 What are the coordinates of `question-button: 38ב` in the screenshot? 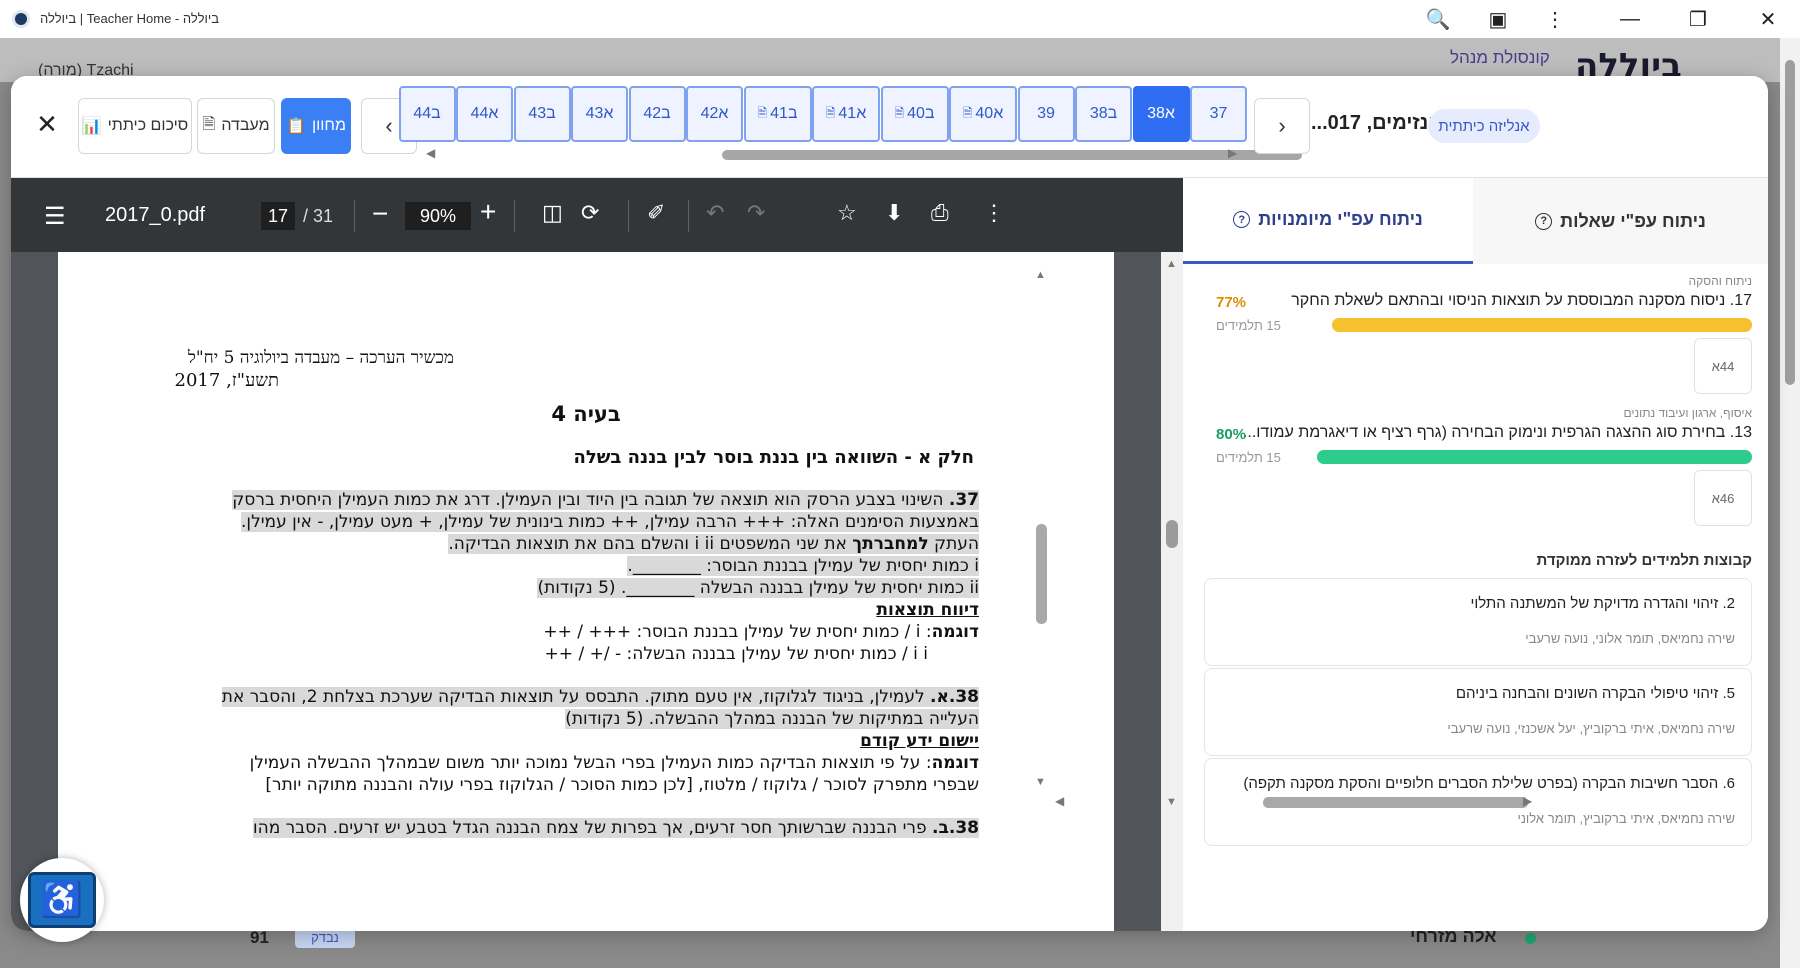 It's located at (1103, 114).